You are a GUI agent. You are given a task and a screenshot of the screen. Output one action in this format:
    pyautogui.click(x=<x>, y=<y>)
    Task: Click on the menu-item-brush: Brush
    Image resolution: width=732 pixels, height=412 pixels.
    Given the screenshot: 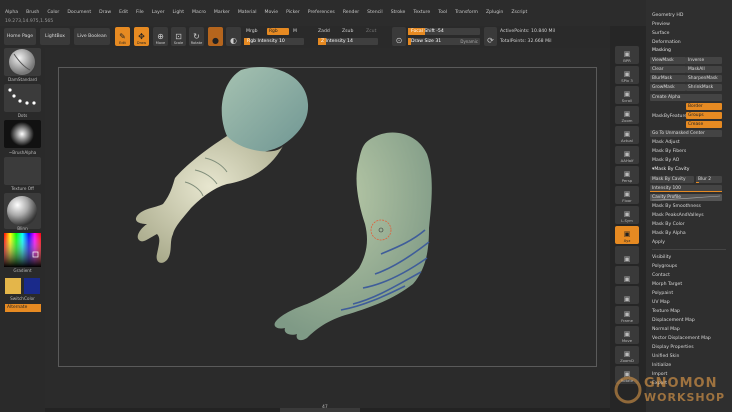 What is the action you would take?
    pyautogui.click(x=32, y=12)
    